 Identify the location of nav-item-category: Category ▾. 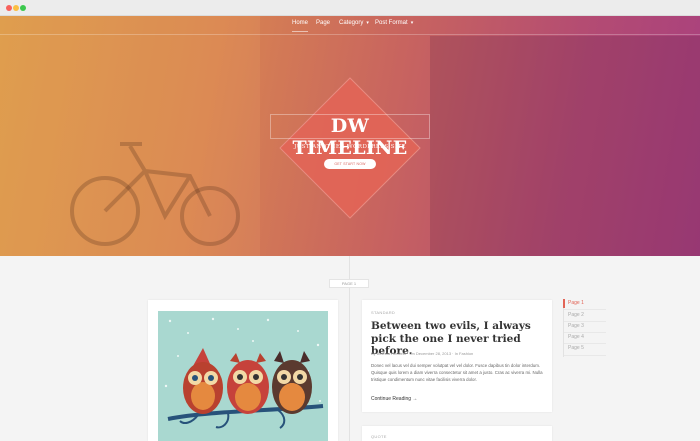
(354, 23).